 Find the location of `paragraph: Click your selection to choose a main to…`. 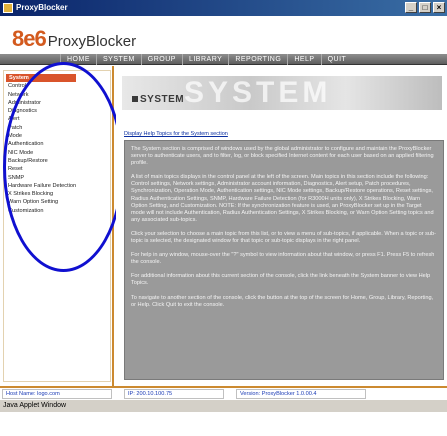

paragraph: Click your selection to choose a main to… is located at coordinates (283, 237).